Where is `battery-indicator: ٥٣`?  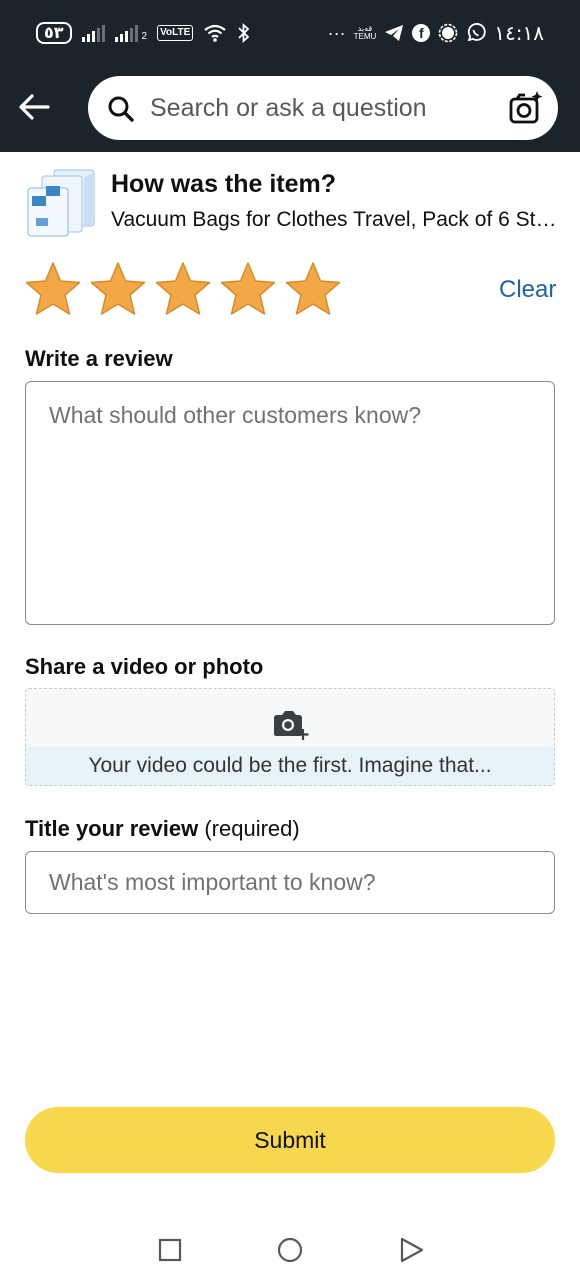
battery-indicator: ٥٣ is located at coordinates (54, 33).